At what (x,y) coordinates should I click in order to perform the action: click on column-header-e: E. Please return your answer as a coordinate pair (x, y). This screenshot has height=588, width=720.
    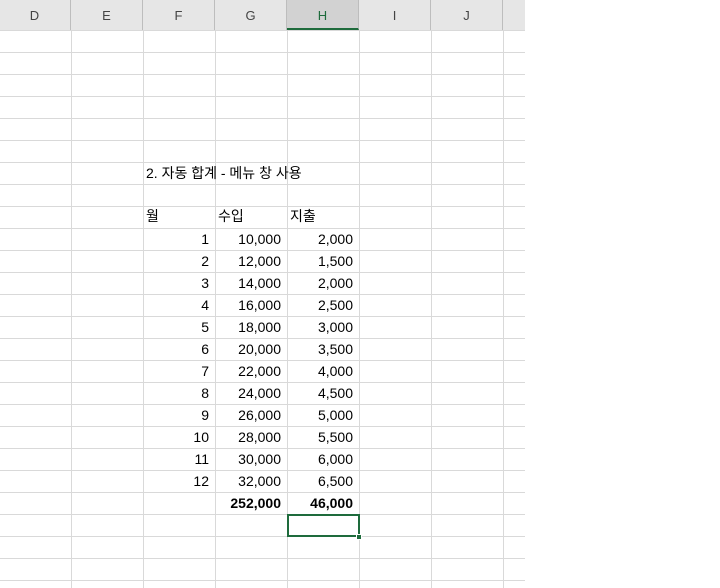
    Looking at the image, I should click on (107, 15).